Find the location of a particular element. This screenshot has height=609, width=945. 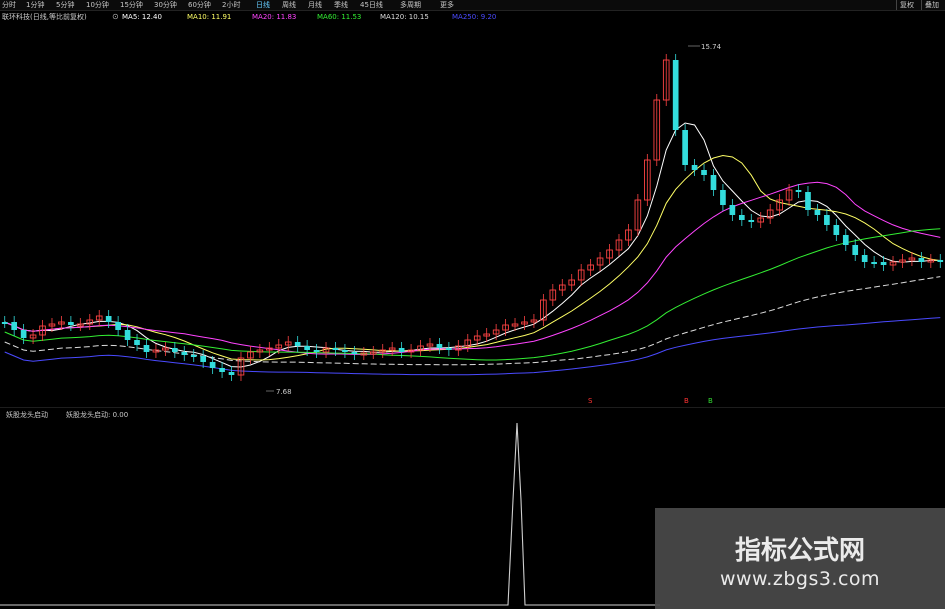

watermark-banner: 指标公式网 www.zbgs3.com is located at coordinates (800, 558).